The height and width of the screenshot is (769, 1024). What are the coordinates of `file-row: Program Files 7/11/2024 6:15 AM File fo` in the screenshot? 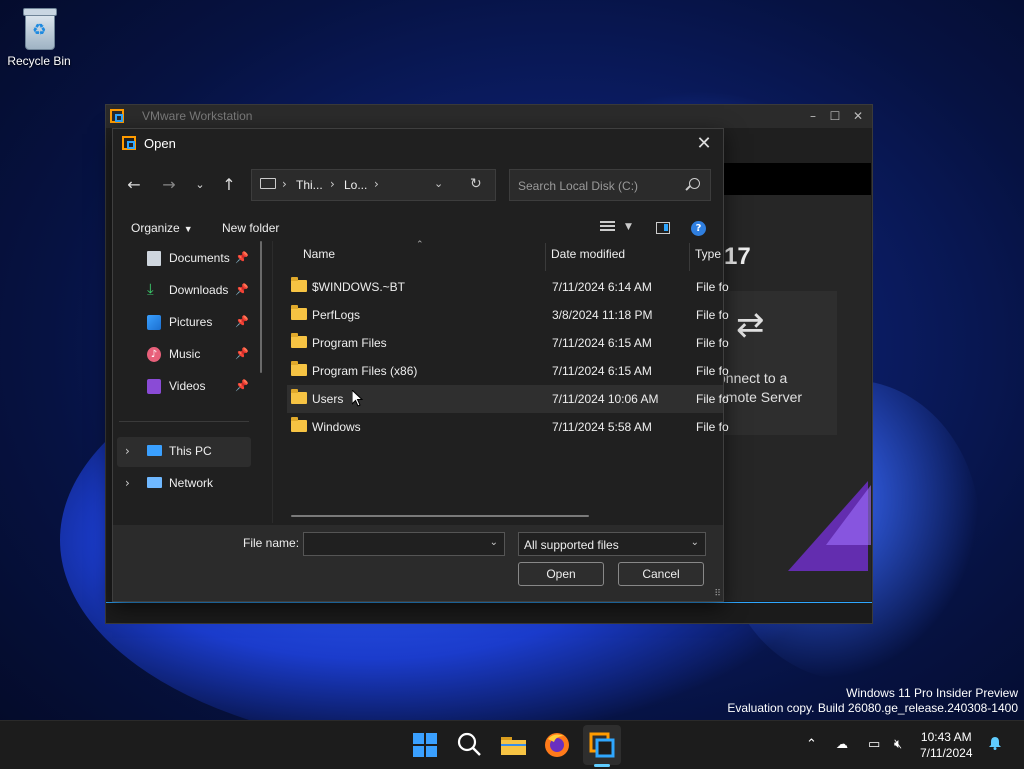 It's located at (508, 343).